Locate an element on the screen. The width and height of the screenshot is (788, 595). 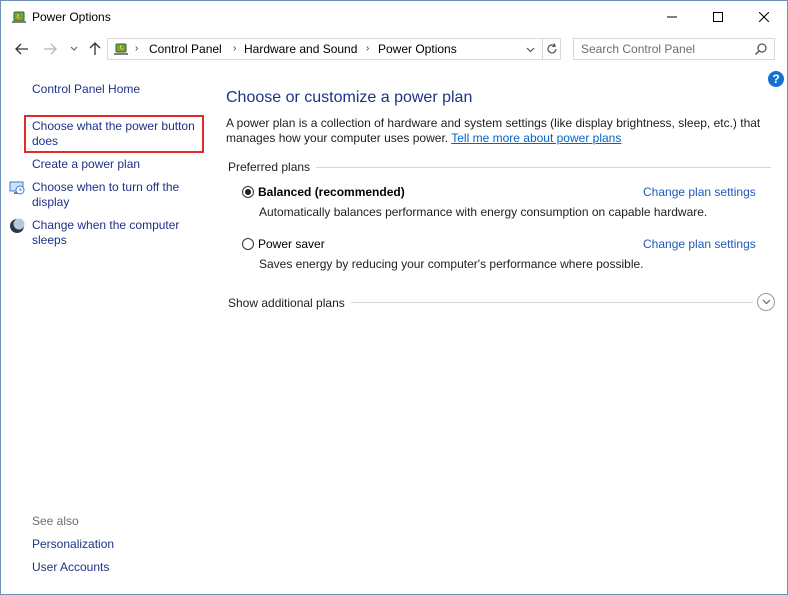
change-plan-settings-power-saver: Change plan settings is located at coordinates (699, 244).